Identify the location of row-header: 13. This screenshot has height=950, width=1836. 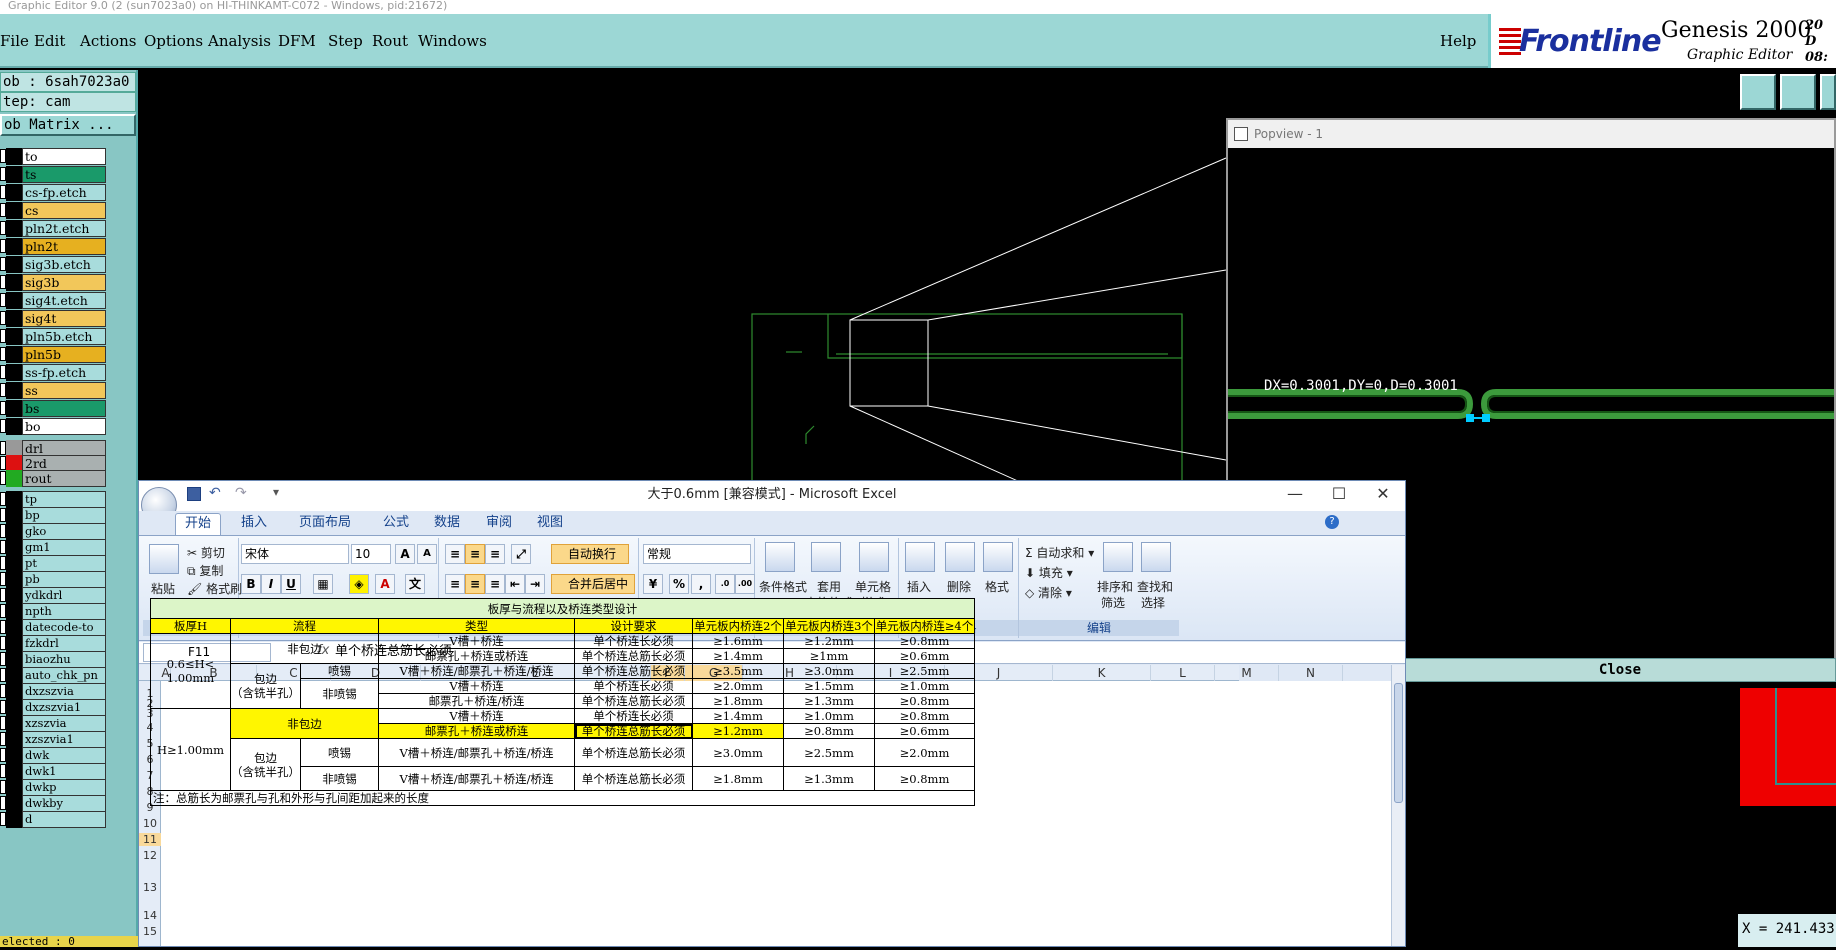
(150, 887).